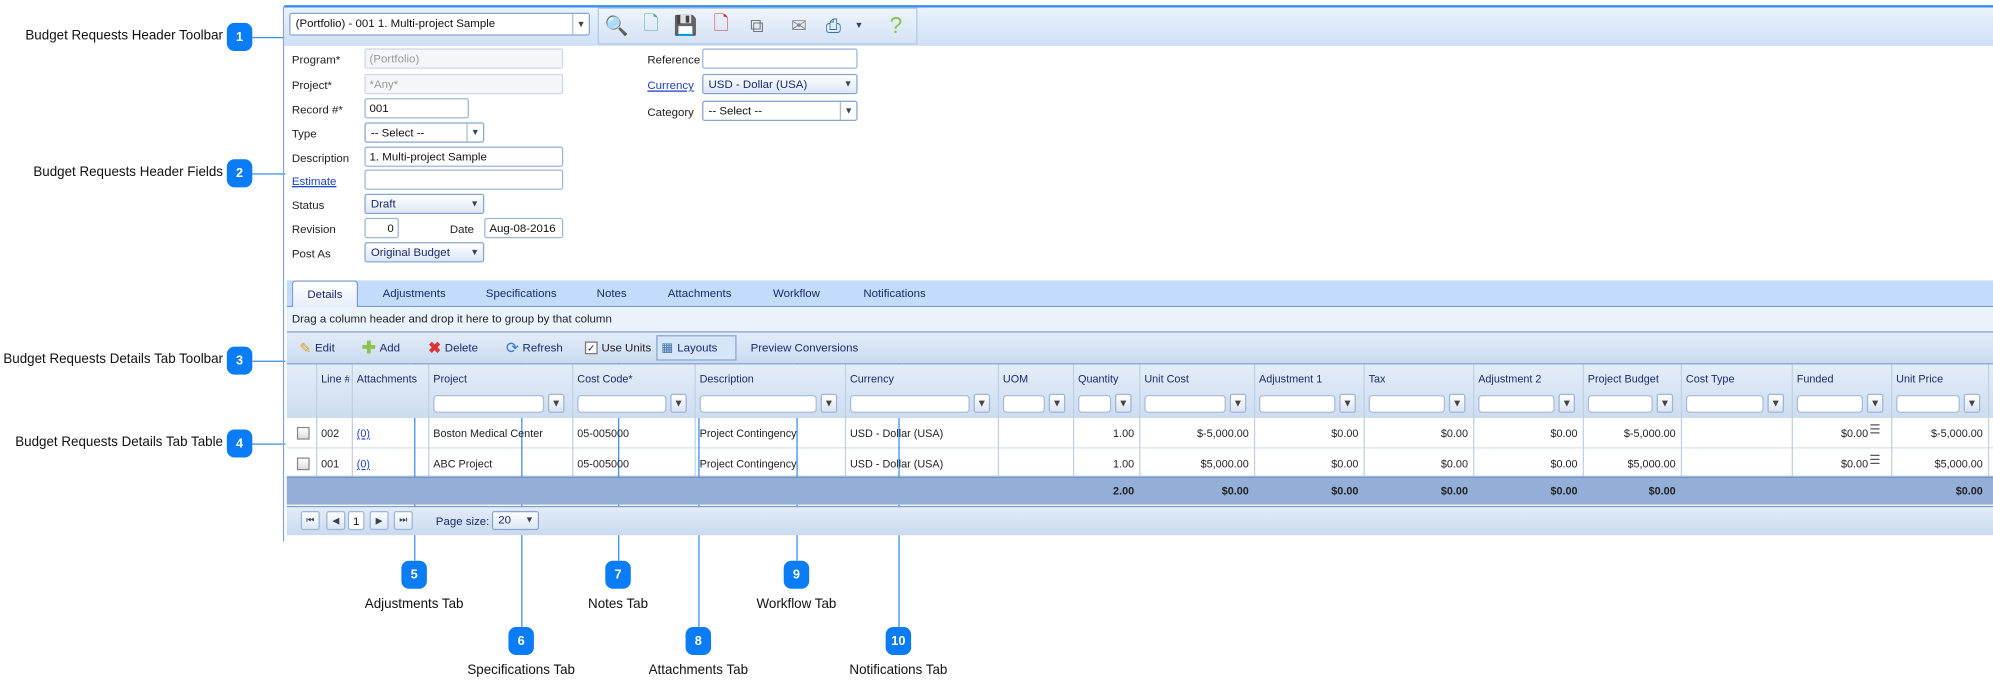  What do you see at coordinates (325, 294) in the screenshot?
I see `tab-details: Details` at bounding box center [325, 294].